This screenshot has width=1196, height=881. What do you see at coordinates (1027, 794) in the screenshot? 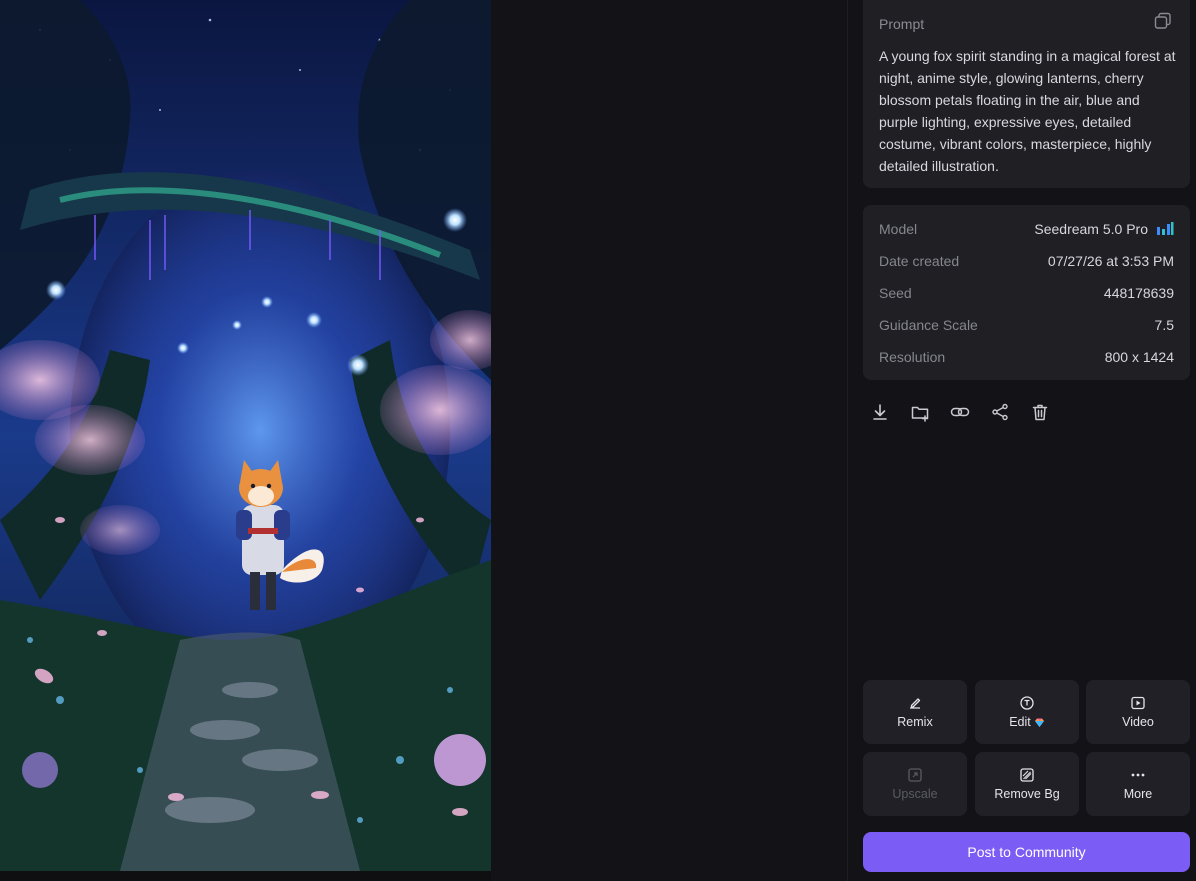
I see `remove-bg-label: Remove Bg` at bounding box center [1027, 794].